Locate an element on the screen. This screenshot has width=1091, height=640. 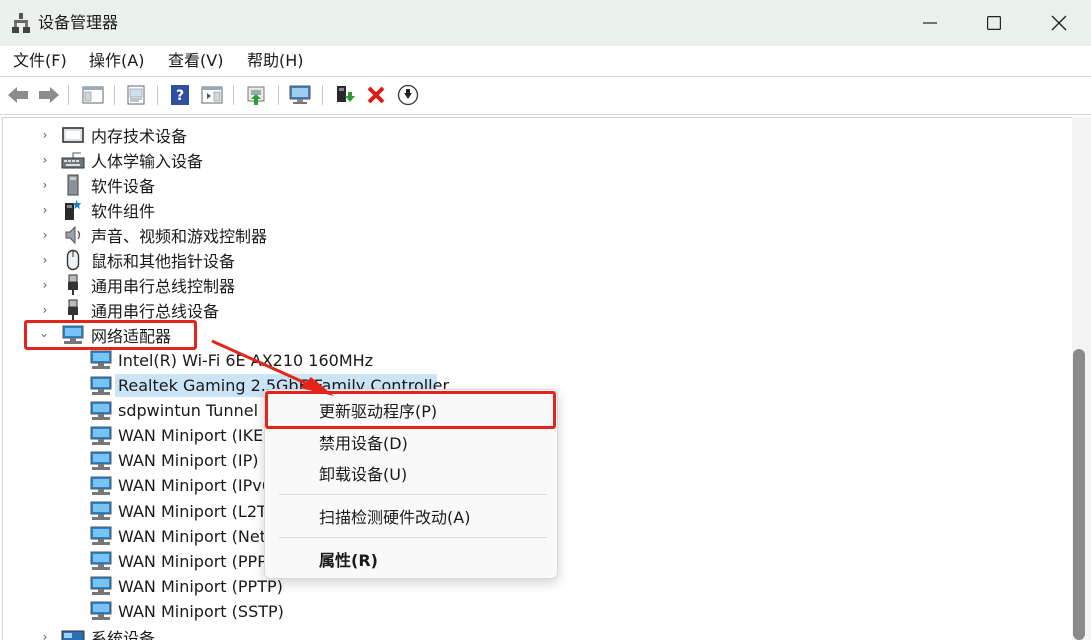
tree-category-row: › 鼠标和其他指针设备 is located at coordinates (533, 260).